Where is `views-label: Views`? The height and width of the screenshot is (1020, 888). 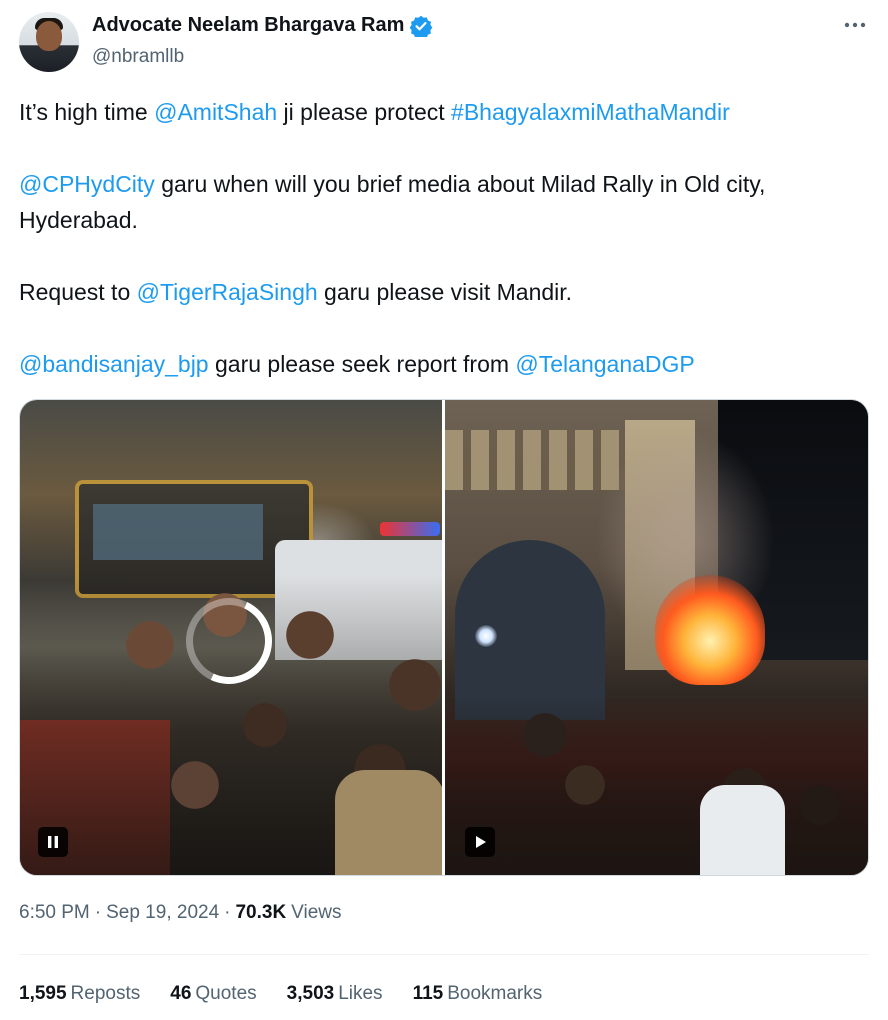
views-label: Views is located at coordinates (316, 913).